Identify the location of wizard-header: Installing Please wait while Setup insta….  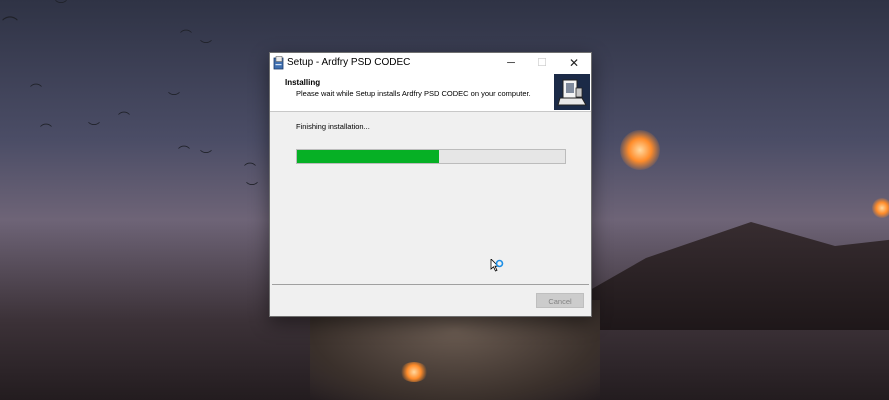
(430, 93).